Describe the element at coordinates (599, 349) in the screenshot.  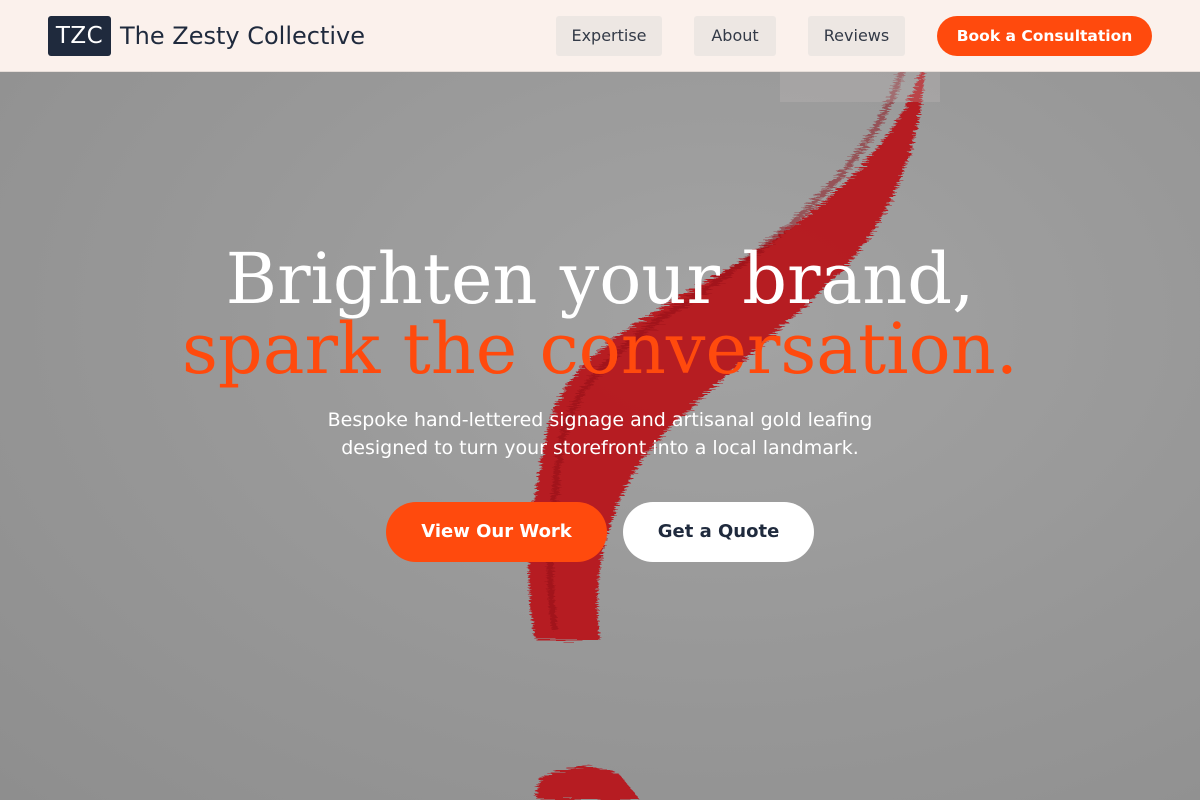
I see `hero-headline-line2: spark the conversation.` at that location.